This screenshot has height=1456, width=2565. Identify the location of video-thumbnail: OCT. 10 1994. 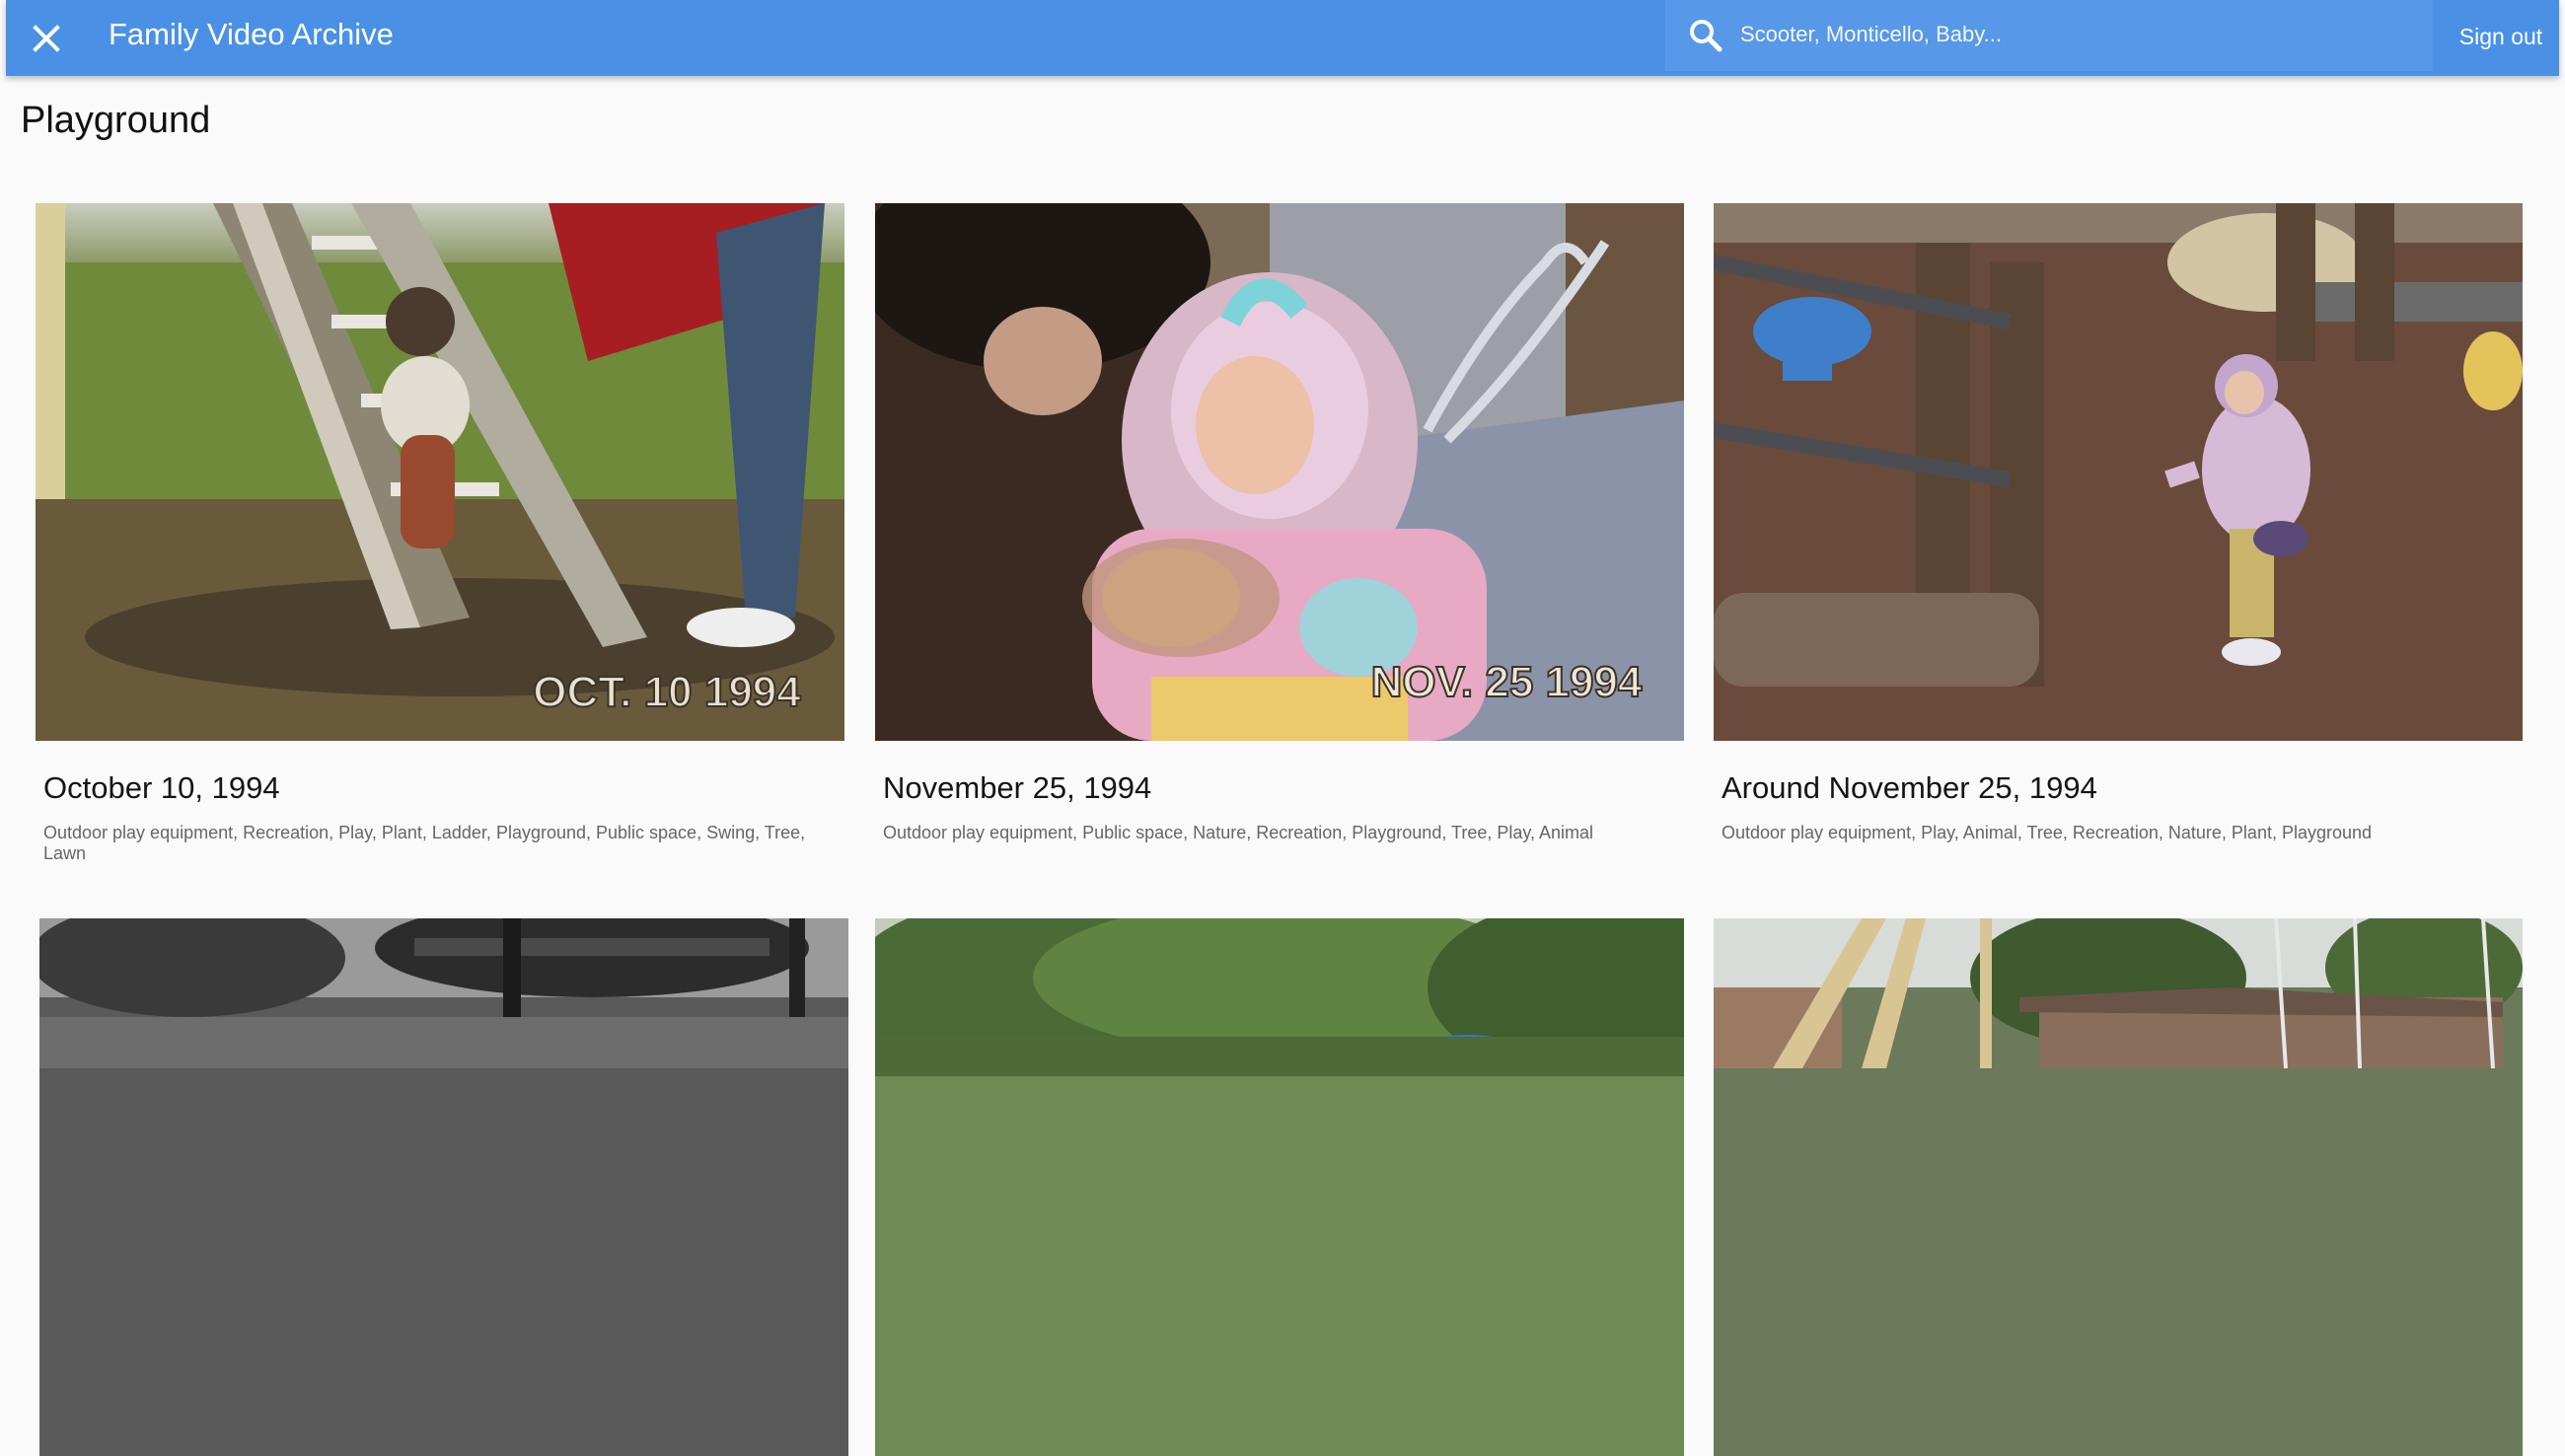
(440, 472).